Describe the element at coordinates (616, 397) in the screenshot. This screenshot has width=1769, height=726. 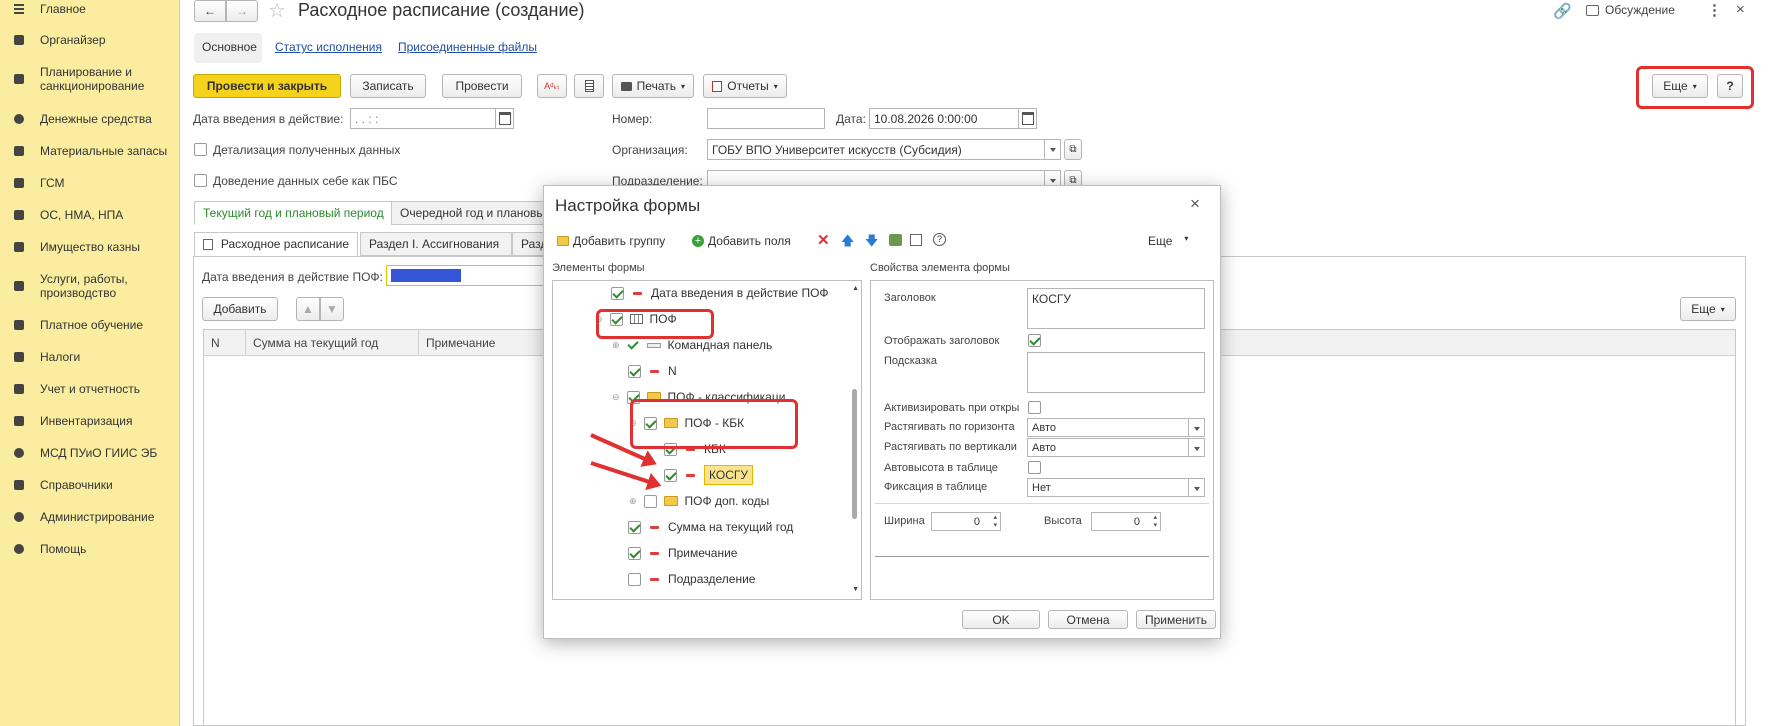
I see `expand-icon: ⊖` at that location.